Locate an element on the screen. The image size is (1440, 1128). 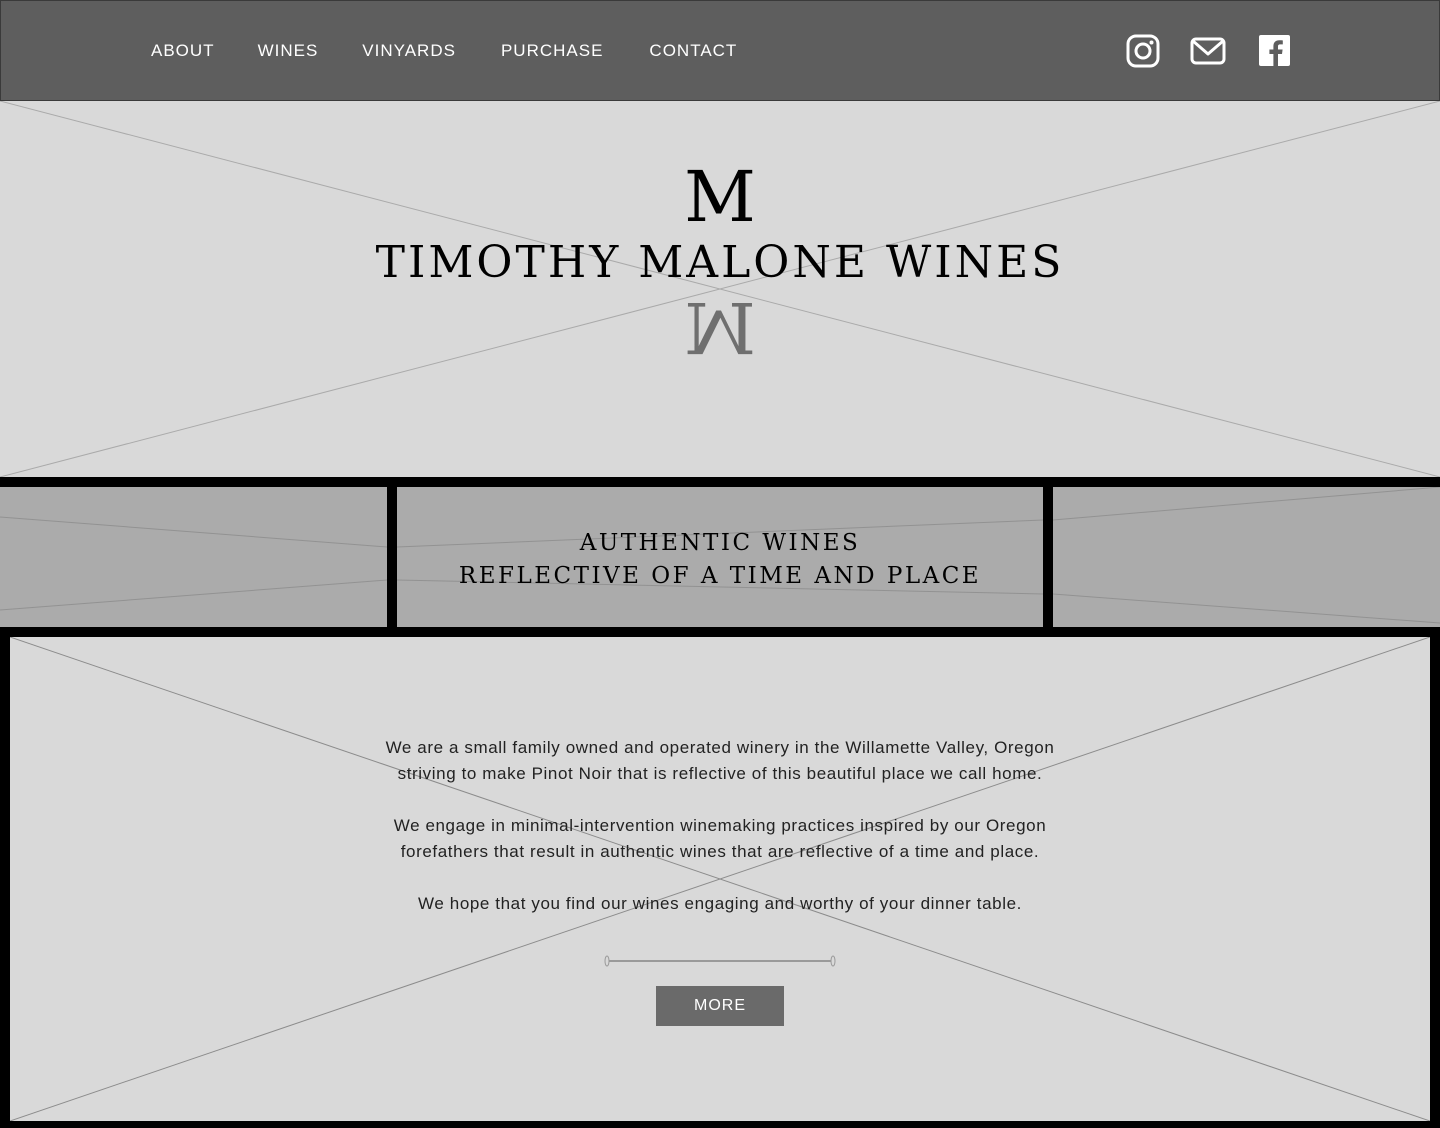
nav-link-contact: CONTACT is located at coordinates (693, 51).